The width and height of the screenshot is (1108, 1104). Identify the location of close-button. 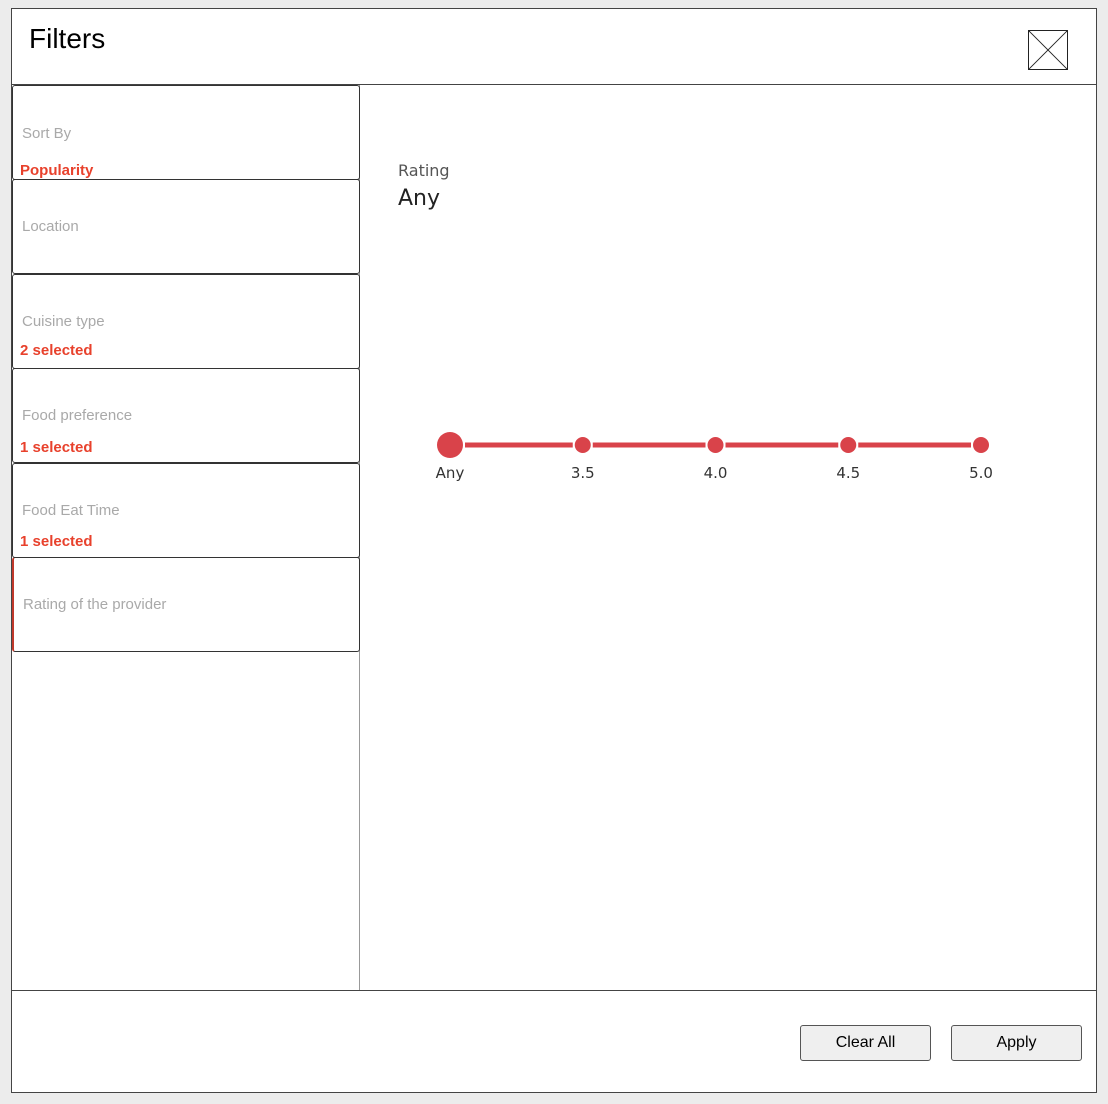
(1048, 50).